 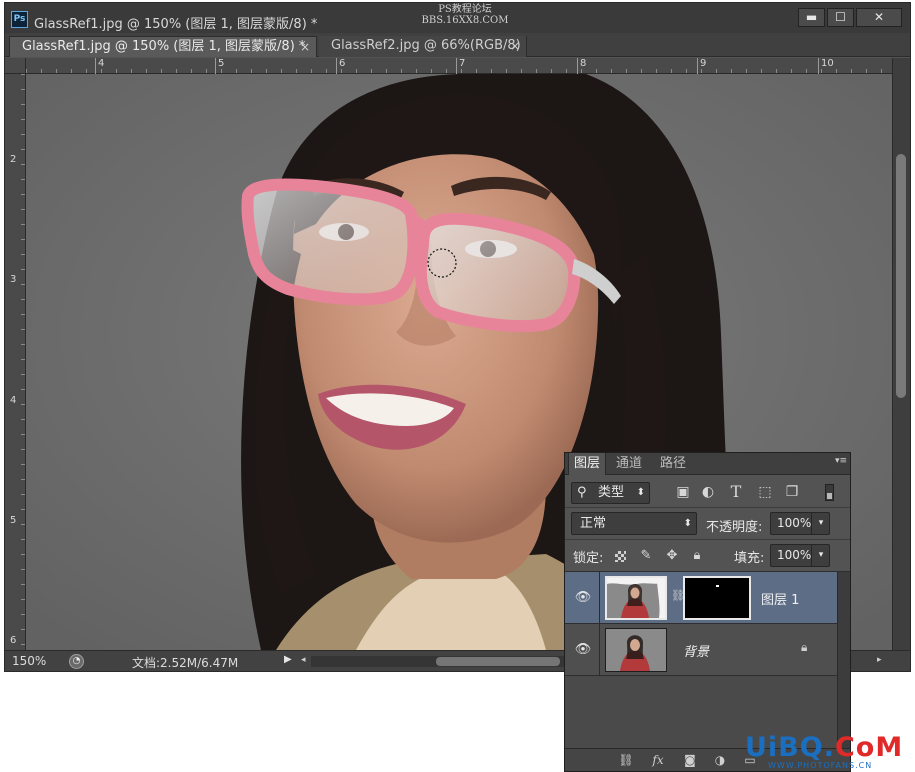 What do you see at coordinates (620, 556) in the screenshot?
I see `lock-transparency-icon` at bounding box center [620, 556].